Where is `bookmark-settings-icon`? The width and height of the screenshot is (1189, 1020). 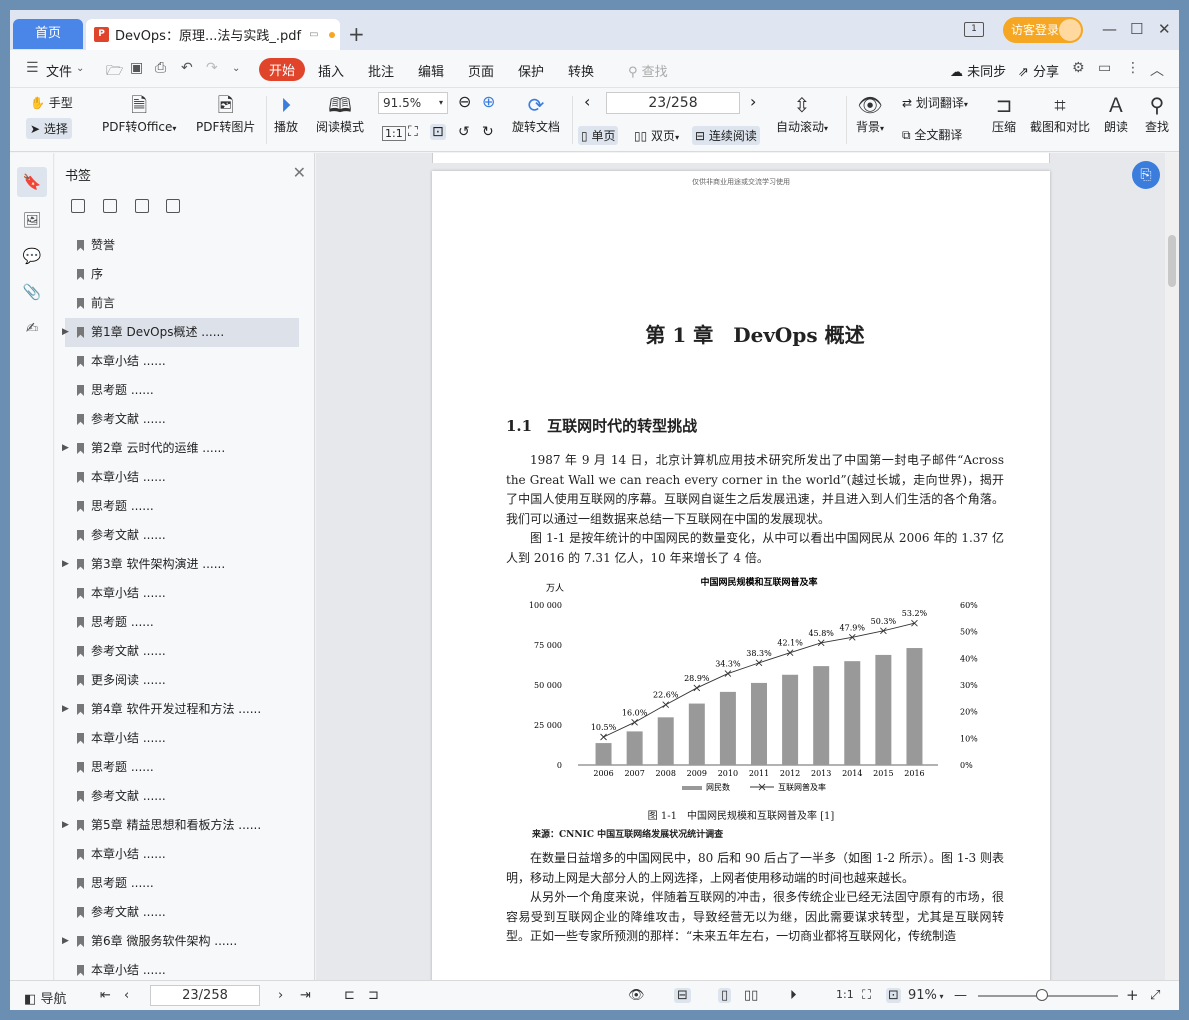
bookmark-settings-icon is located at coordinates (173, 206).